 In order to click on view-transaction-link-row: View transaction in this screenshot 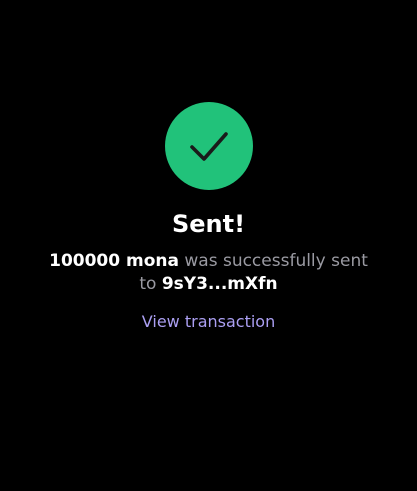, I will do `click(208, 322)`.